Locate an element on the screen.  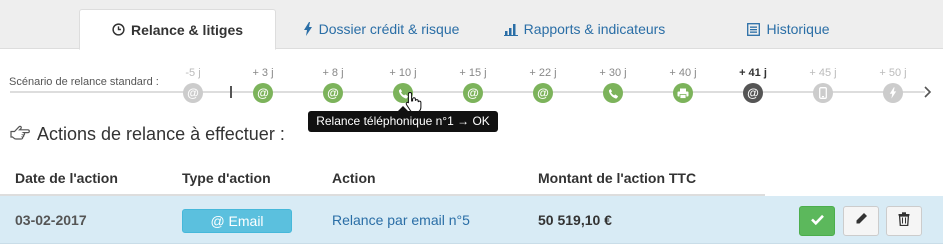
timeline-arrow-icon is located at coordinates (928, 92).